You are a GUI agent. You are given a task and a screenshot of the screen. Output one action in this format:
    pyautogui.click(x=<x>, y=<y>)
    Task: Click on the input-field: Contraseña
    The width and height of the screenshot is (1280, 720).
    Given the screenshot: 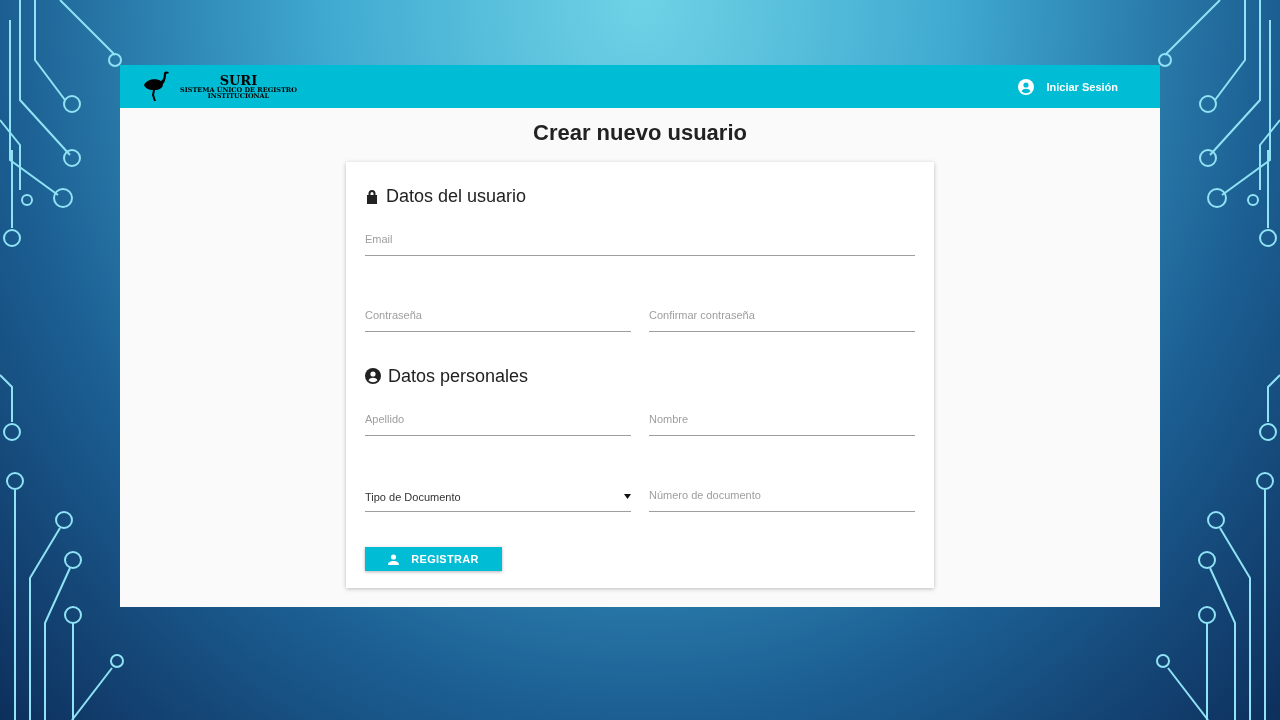 What is the action you would take?
    pyautogui.click(x=498, y=318)
    